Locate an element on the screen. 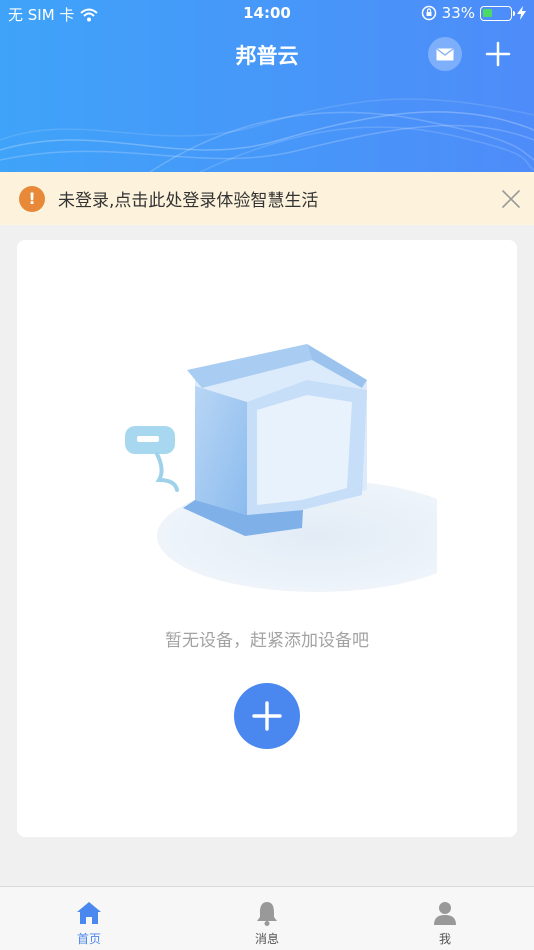 The height and width of the screenshot is (950, 534). rotation-lock-icon is located at coordinates (428, 13).